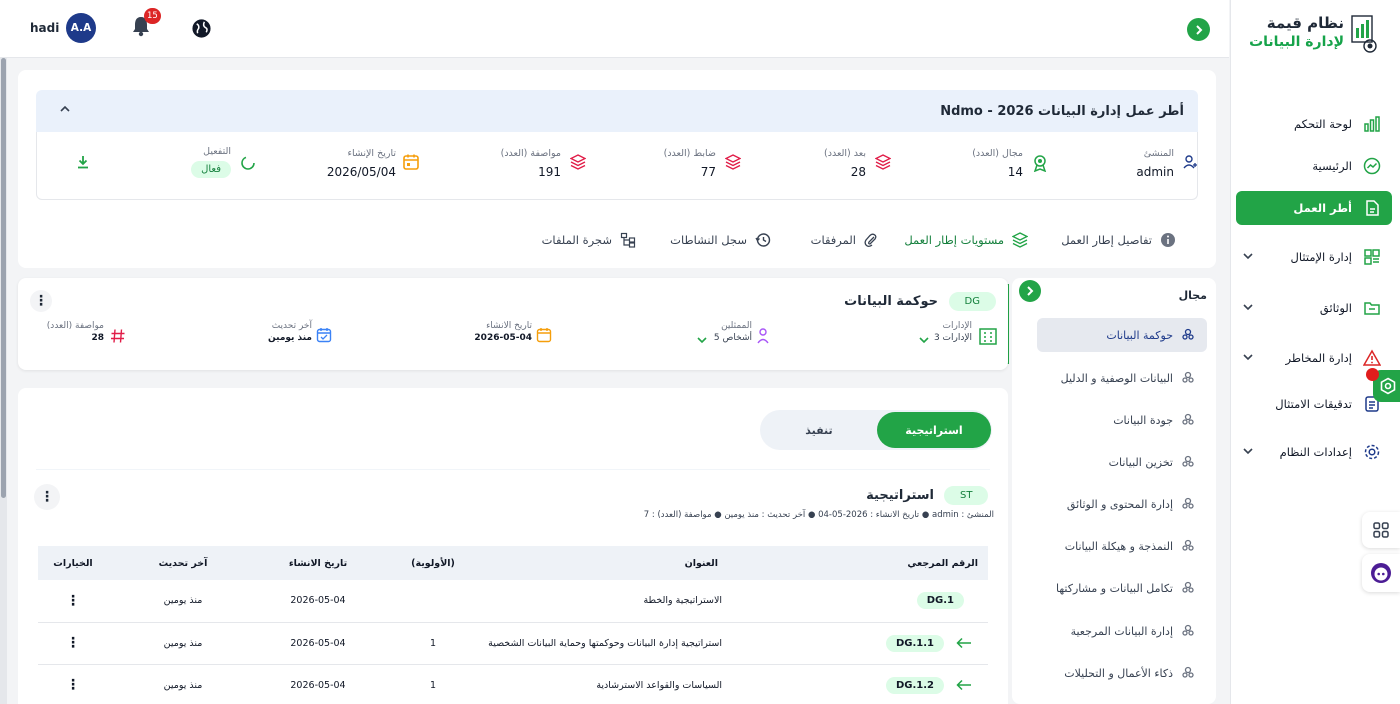 The height and width of the screenshot is (704, 1400). I want to click on domains-collapse-button, so click(1030, 291).